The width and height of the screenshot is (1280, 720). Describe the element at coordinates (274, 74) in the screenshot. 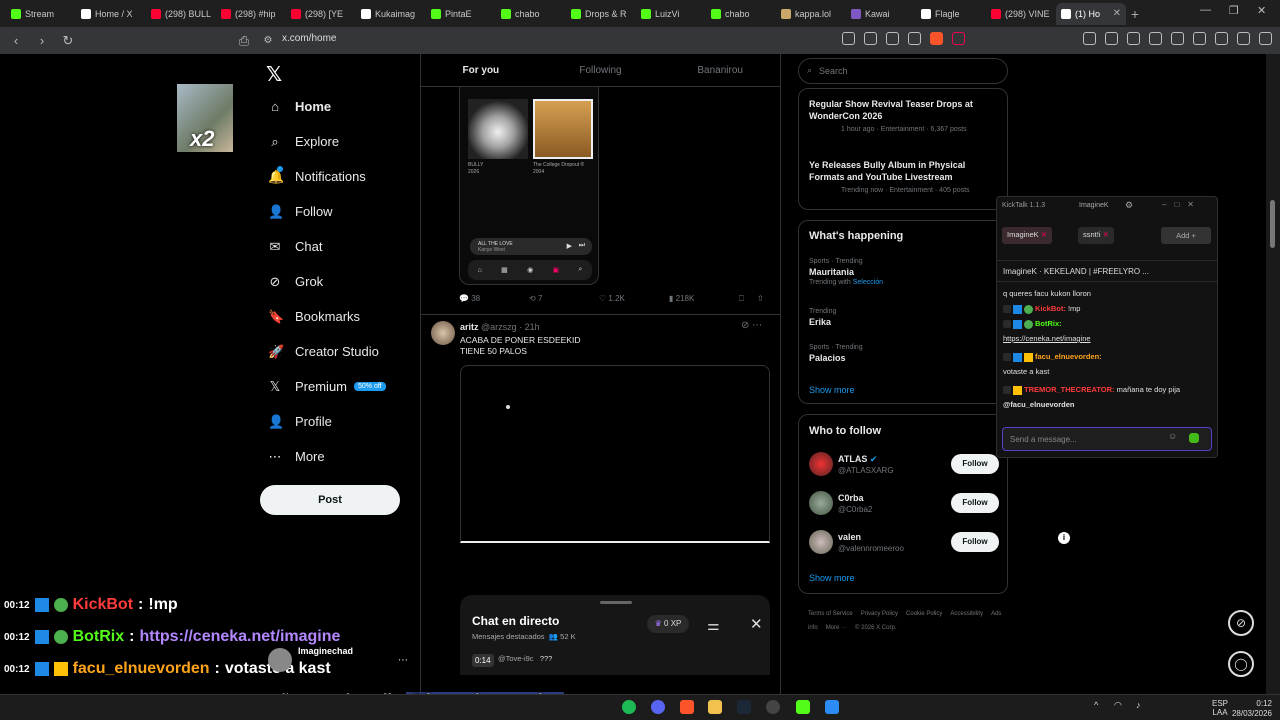

I see `x-logo: 𝕏` at that location.